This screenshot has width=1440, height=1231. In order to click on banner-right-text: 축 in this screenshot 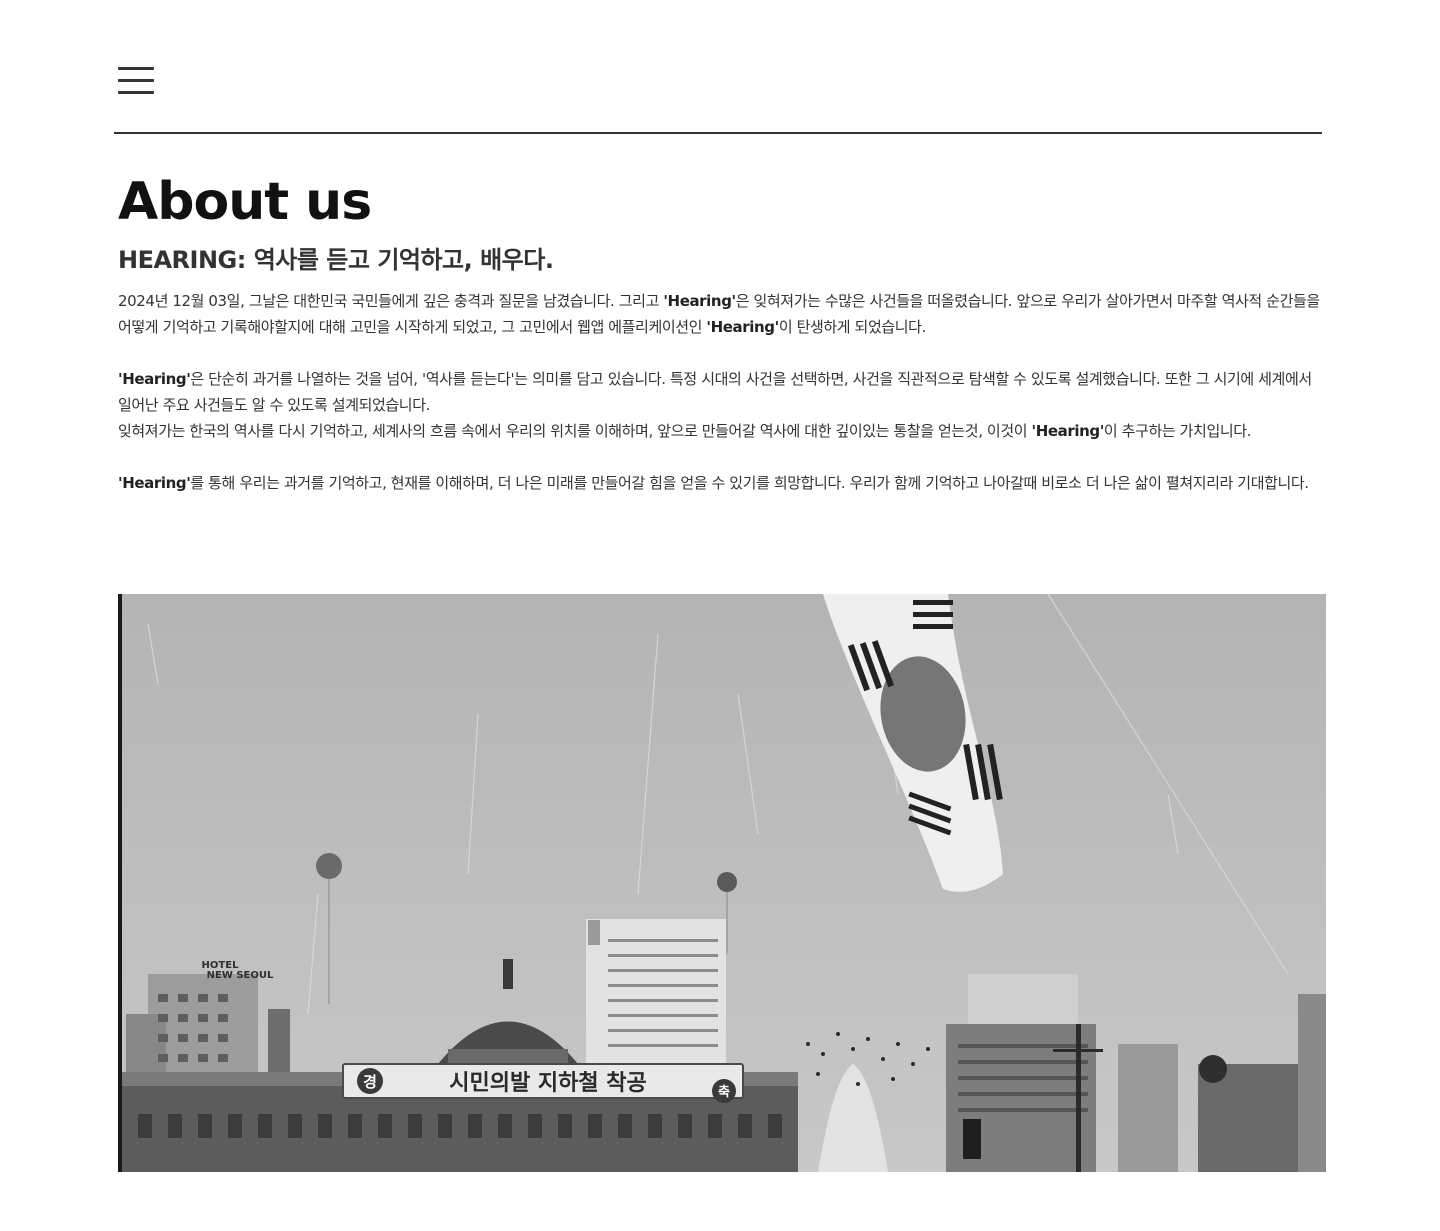, I will do `click(724, 1092)`.